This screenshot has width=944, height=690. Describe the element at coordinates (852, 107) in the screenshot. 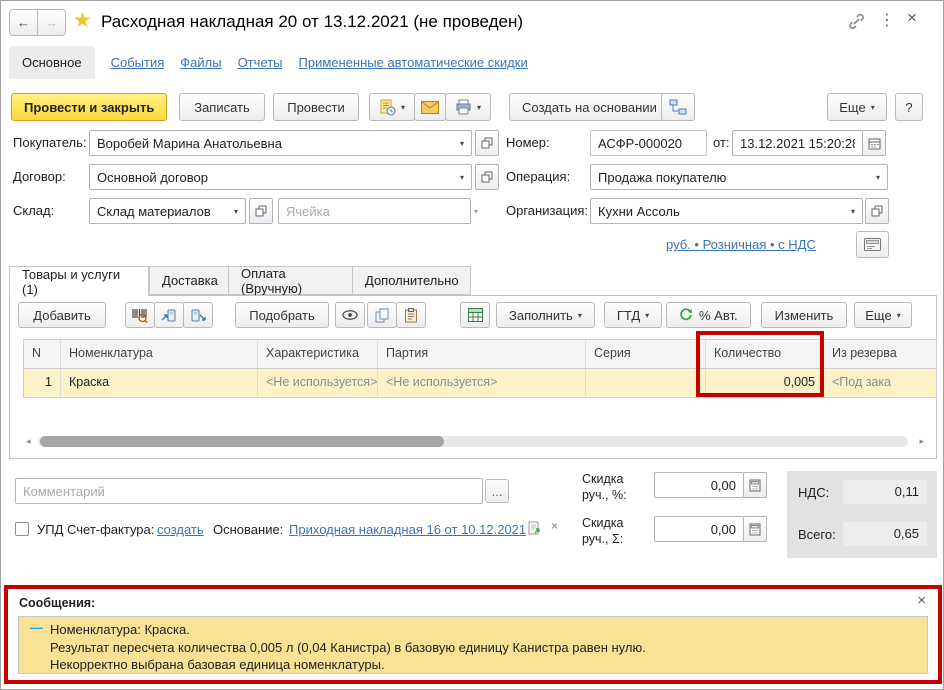

I see `more-label: Еще` at that location.